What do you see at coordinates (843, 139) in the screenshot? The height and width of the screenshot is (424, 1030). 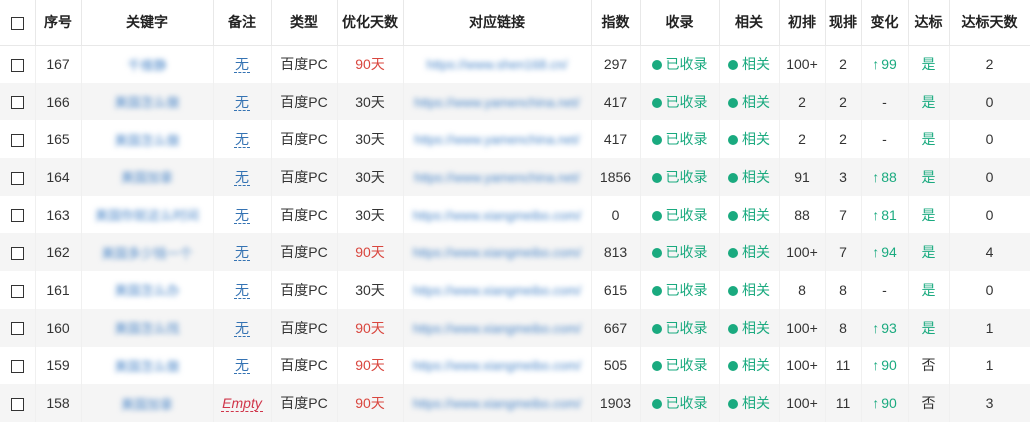 I see `row-current-rank: 2` at bounding box center [843, 139].